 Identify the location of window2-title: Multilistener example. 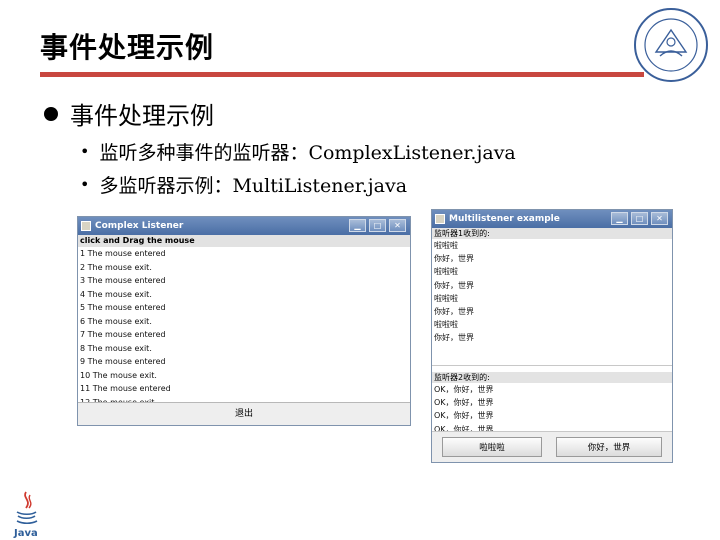
(504, 219).